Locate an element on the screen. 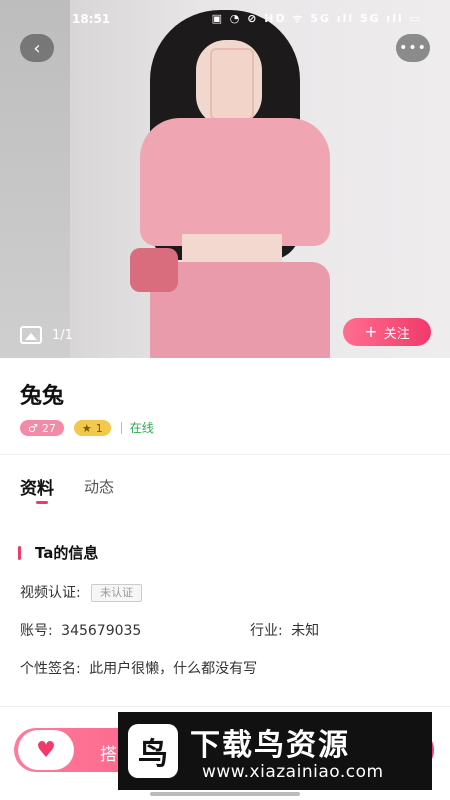 This screenshot has height=800, width=450. photo-counter: 1/1 is located at coordinates (46, 335).